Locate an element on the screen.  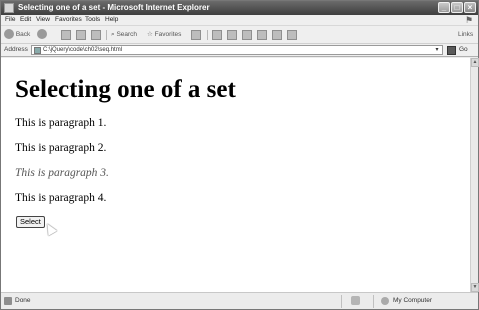
chevron-down-icon: ▾ is located at coordinates (437, 50).